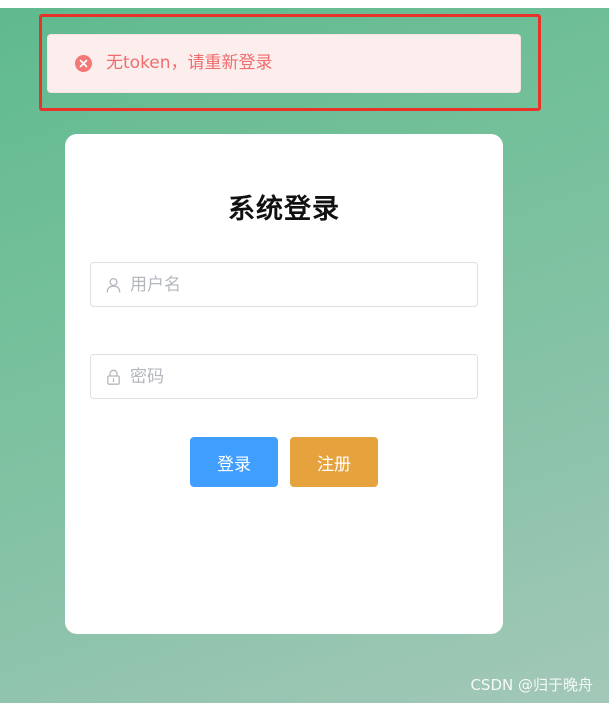 The height and width of the screenshot is (703, 609). Describe the element at coordinates (295, 284) in the screenshot. I see `username-input` at that location.